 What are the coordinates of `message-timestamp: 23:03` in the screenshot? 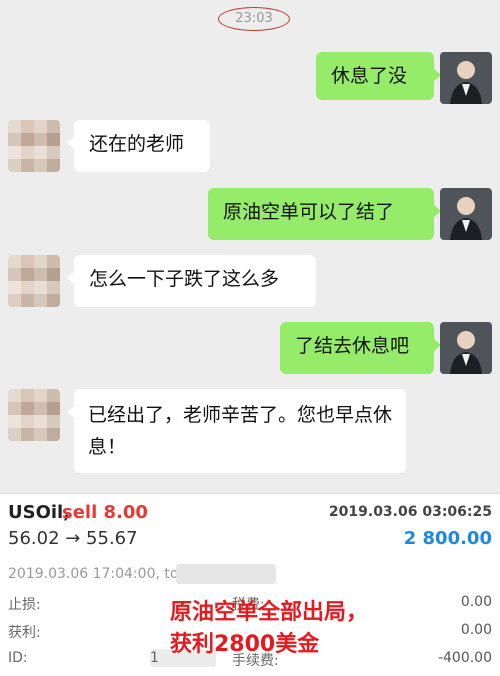 It's located at (254, 19).